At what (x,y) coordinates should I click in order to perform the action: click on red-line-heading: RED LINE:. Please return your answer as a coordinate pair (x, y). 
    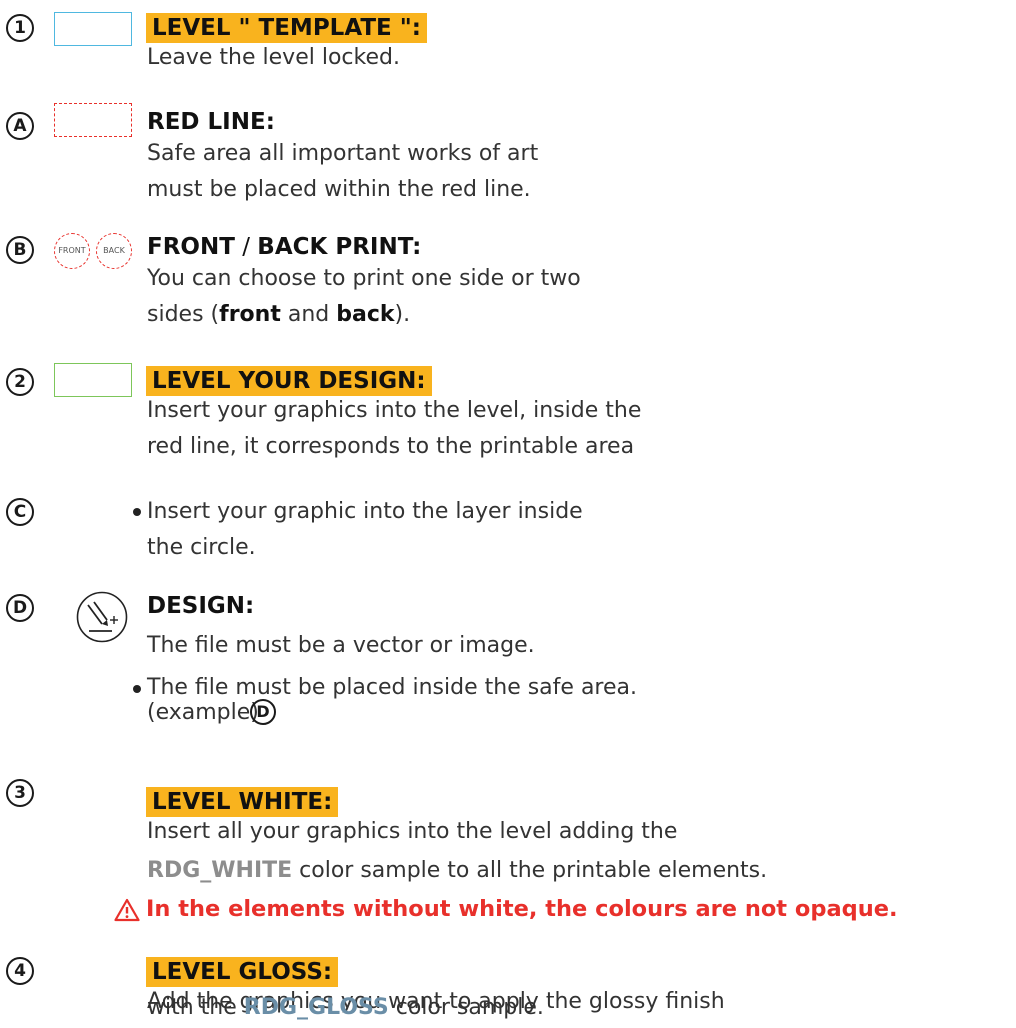
    Looking at the image, I should click on (211, 122).